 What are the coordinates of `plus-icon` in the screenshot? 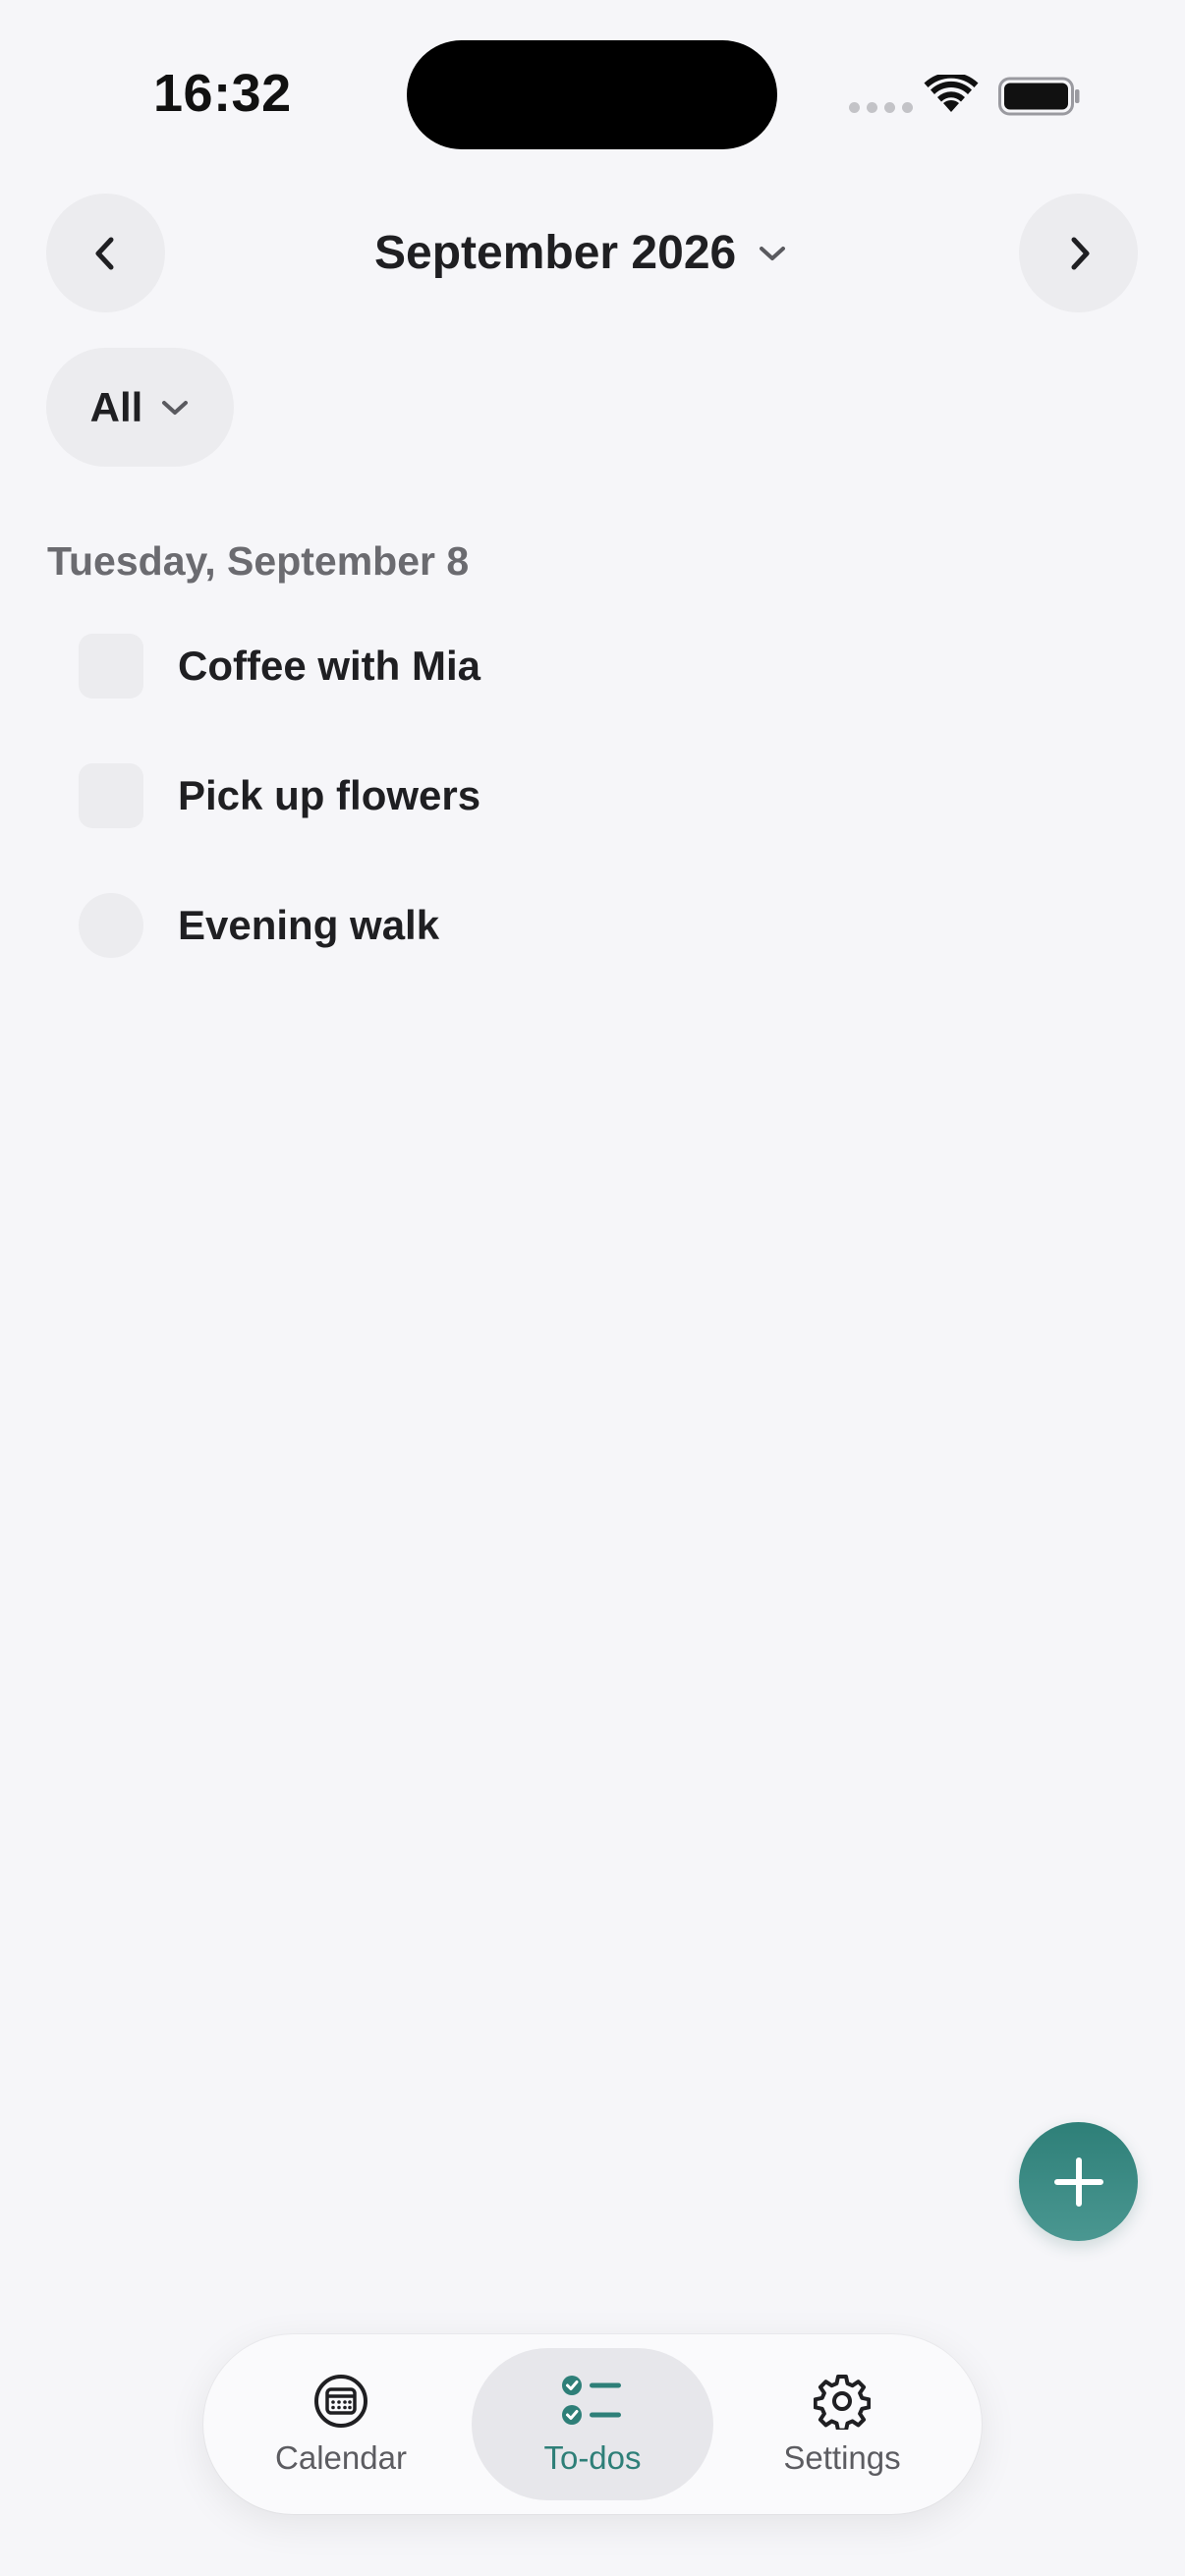 It's located at (1078, 2181).